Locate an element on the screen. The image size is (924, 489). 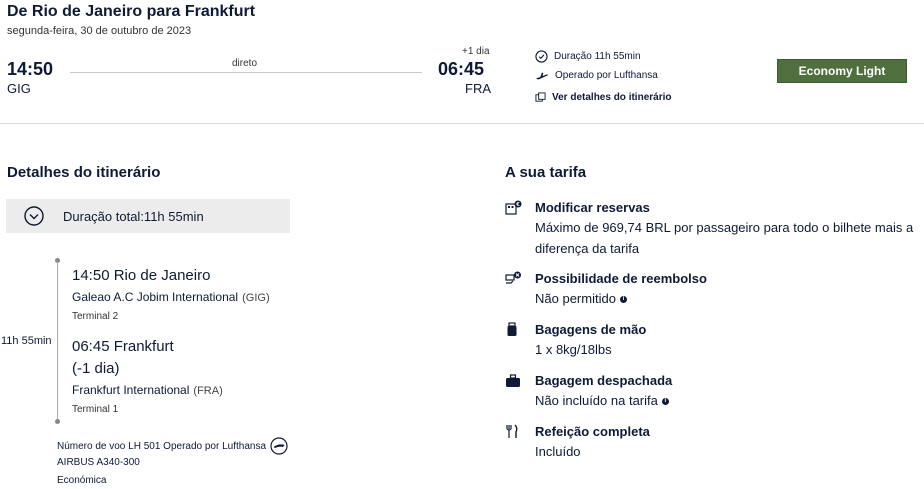
day-offset-label: +1 dia is located at coordinates (476, 51).